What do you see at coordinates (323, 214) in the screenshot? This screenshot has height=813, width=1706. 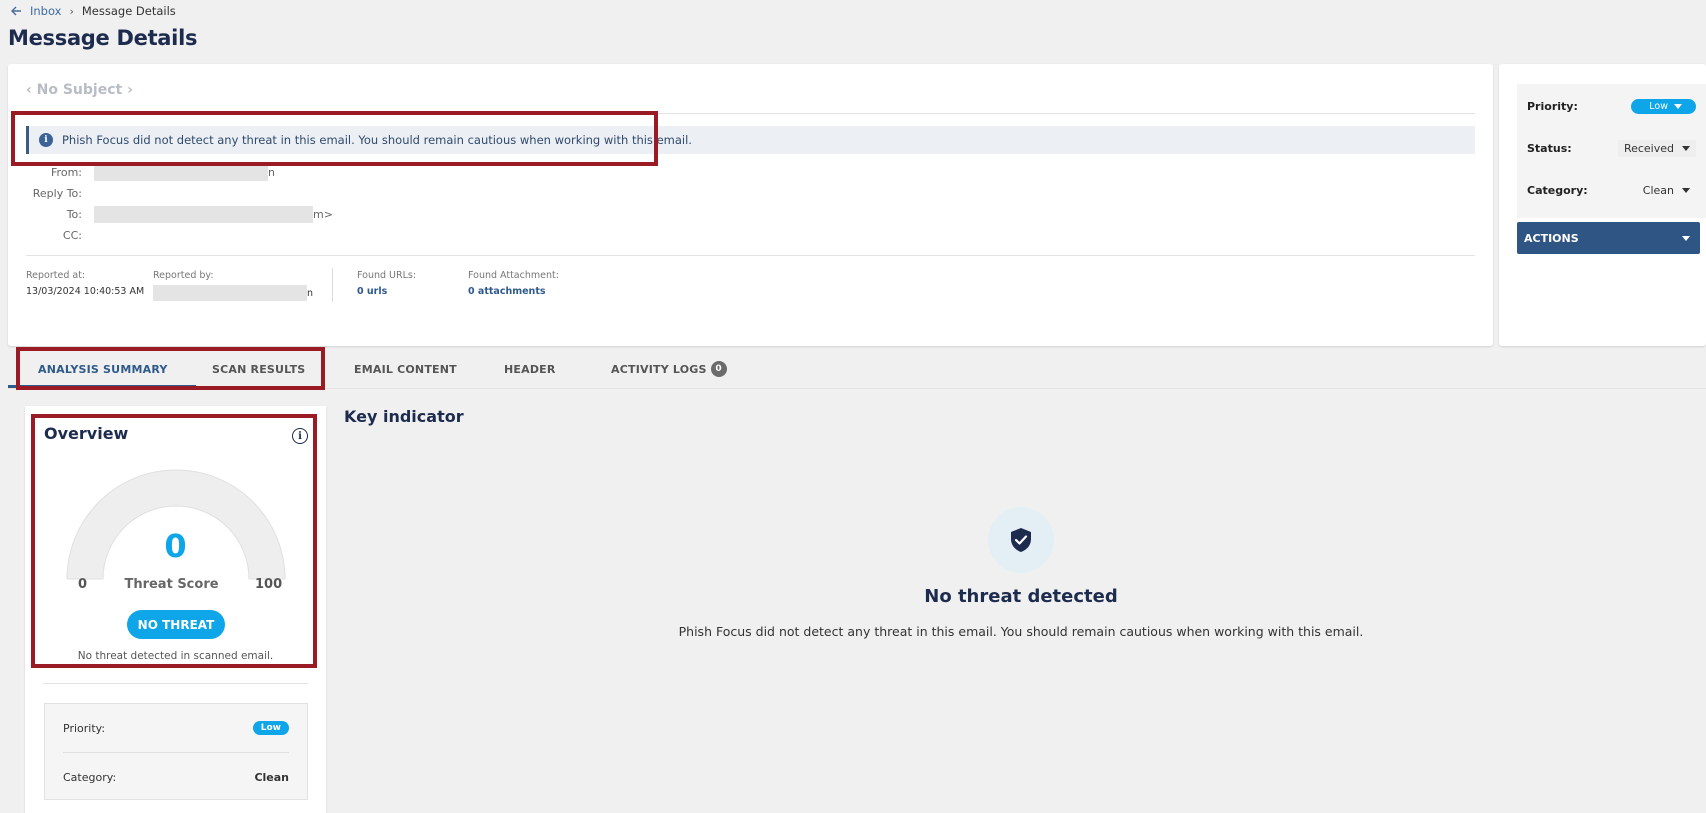 I see `to-tail: m>` at bounding box center [323, 214].